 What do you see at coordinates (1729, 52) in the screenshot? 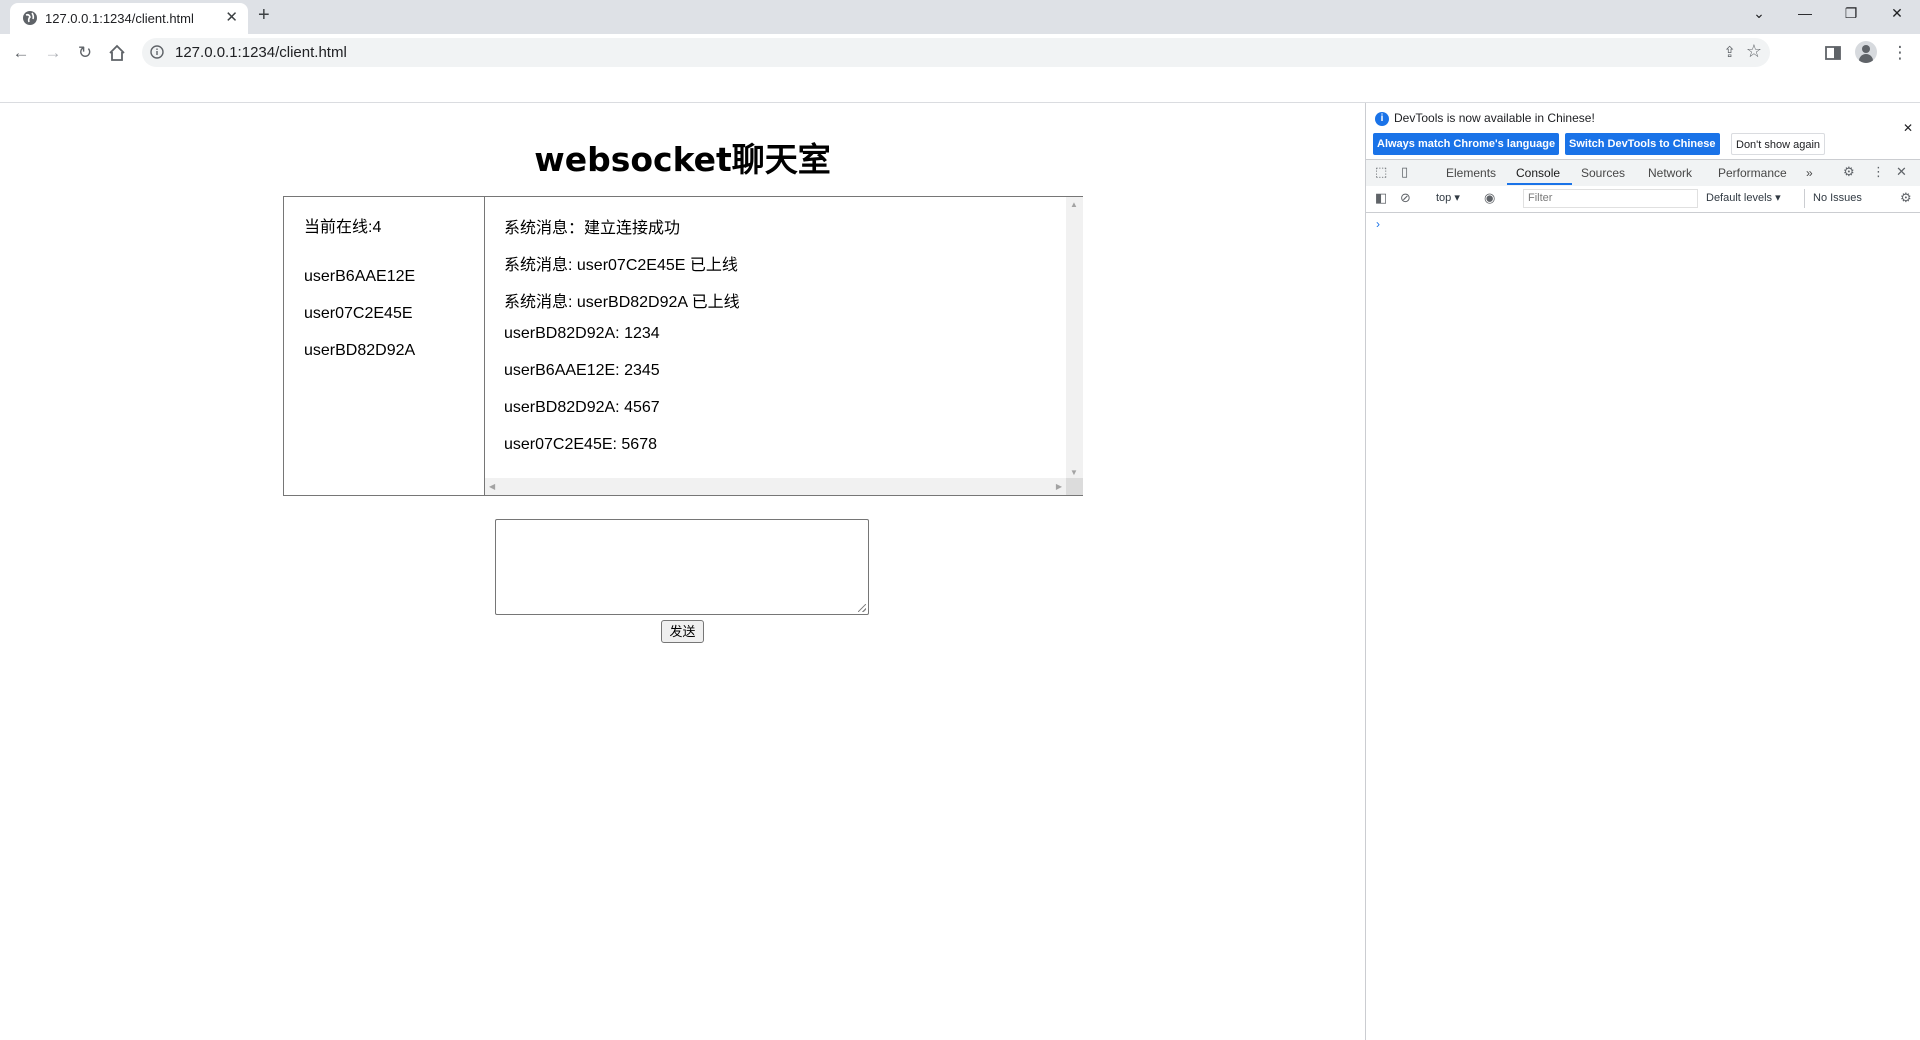
I see `share-icon: ⇪` at bounding box center [1729, 52].